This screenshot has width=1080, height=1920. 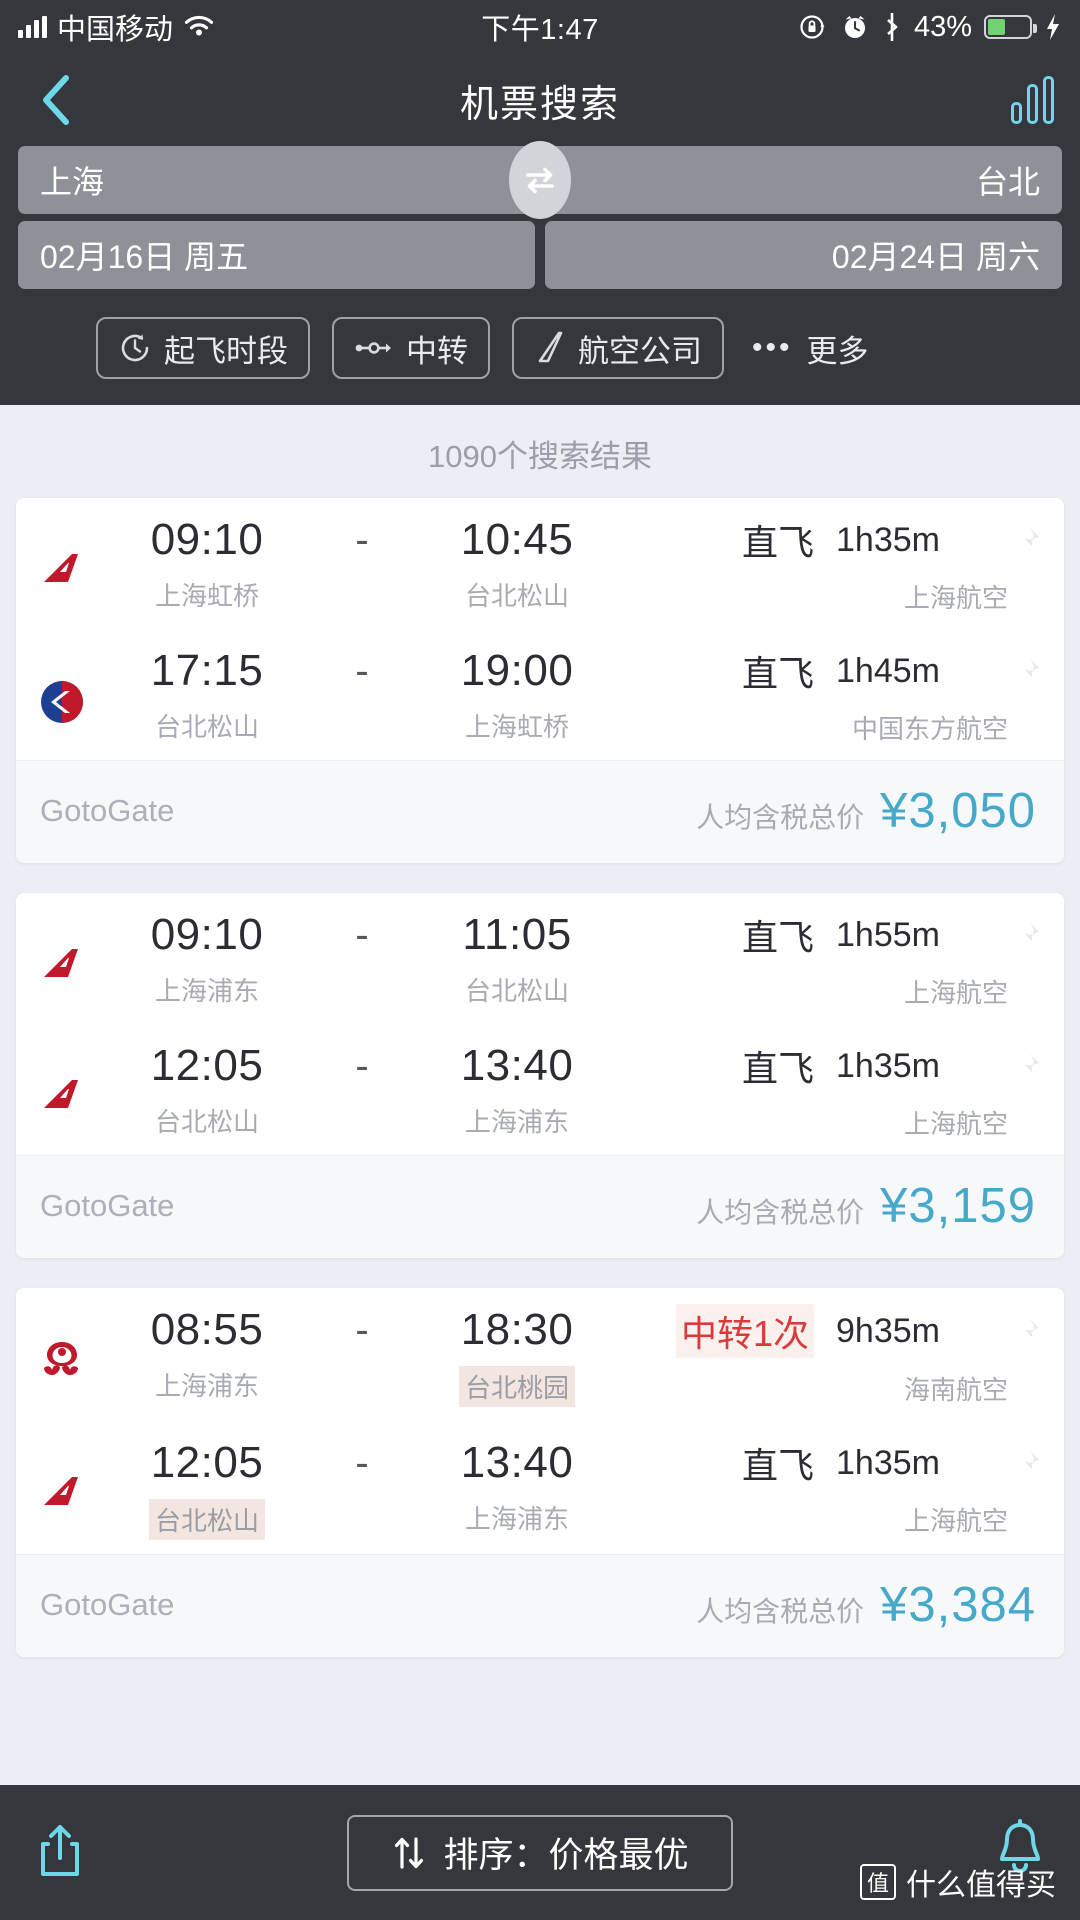 I want to click on status-bar-left: 中国移动, so click(x=116, y=27).